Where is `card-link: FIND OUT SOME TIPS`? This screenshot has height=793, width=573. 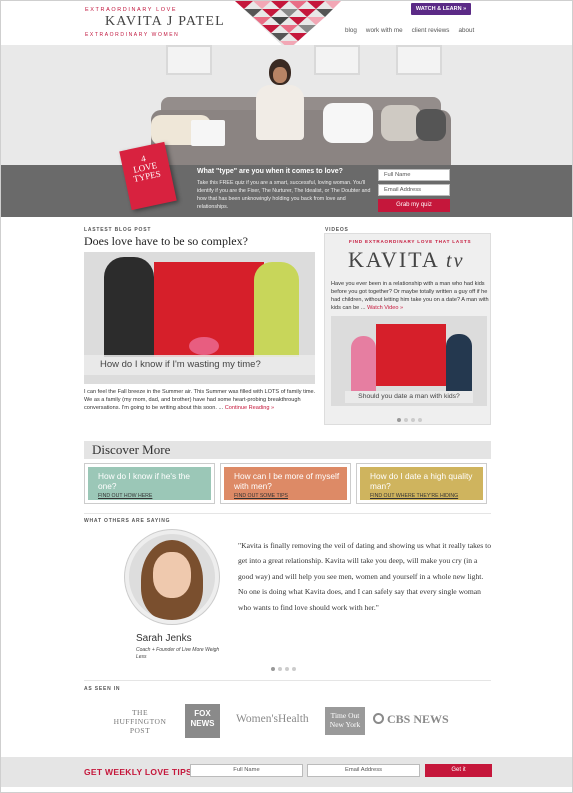 card-link: FIND OUT SOME TIPS is located at coordinates (261, 496).